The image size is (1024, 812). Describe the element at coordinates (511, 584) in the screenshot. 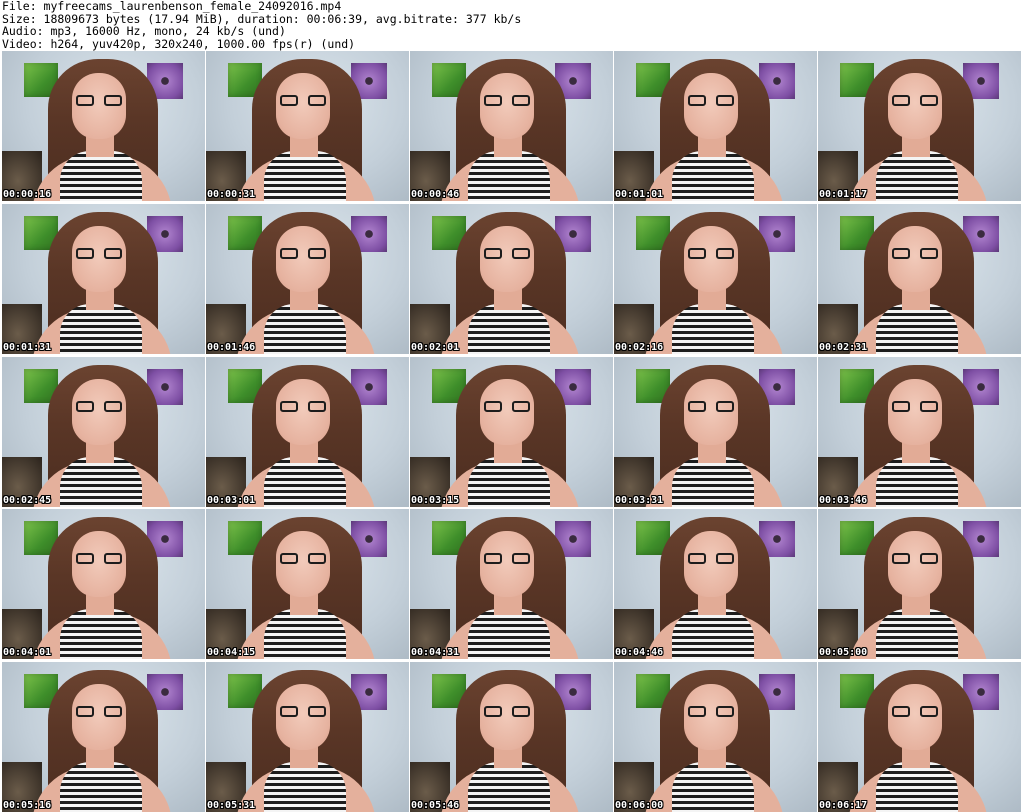

I see `video-thumbnail: 00:04:31` at that location.